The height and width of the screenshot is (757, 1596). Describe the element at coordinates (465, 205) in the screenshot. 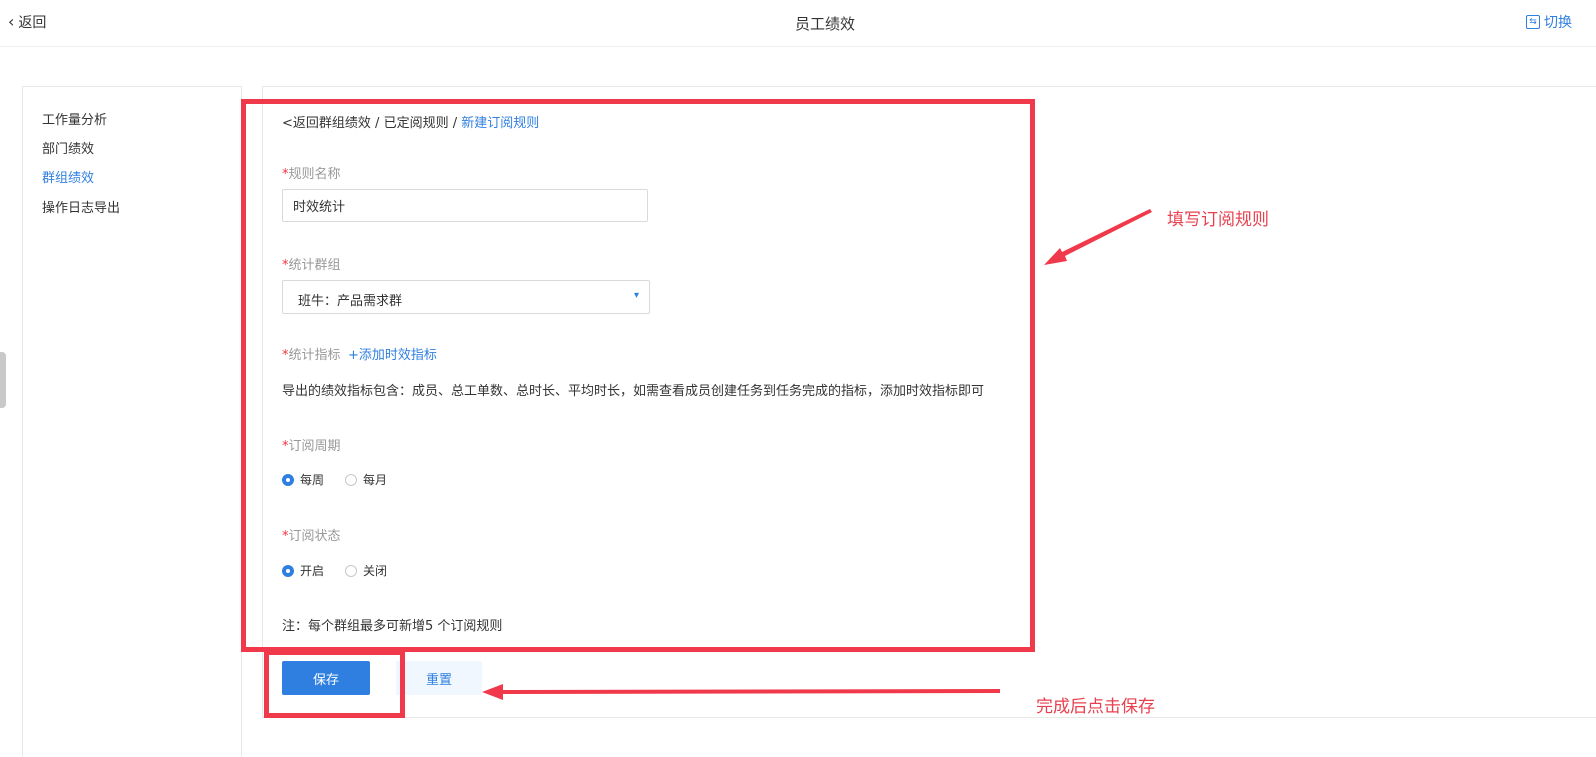

I see `rule-name-input` at that location.